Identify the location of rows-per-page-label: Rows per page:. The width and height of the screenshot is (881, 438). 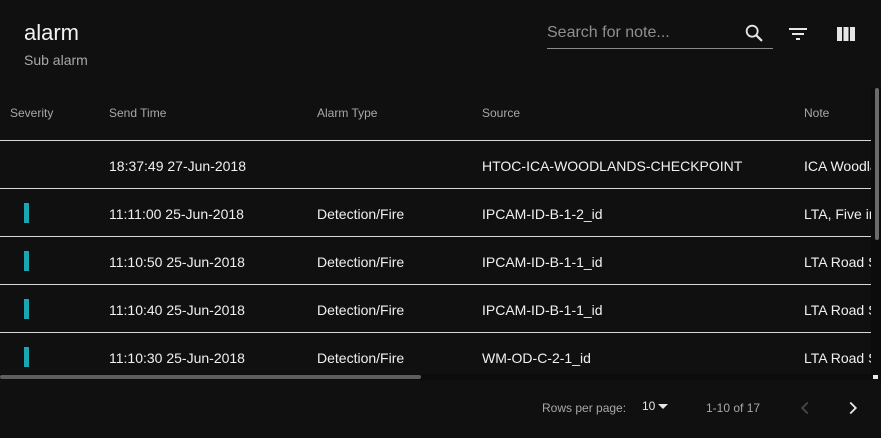
(584, 408).